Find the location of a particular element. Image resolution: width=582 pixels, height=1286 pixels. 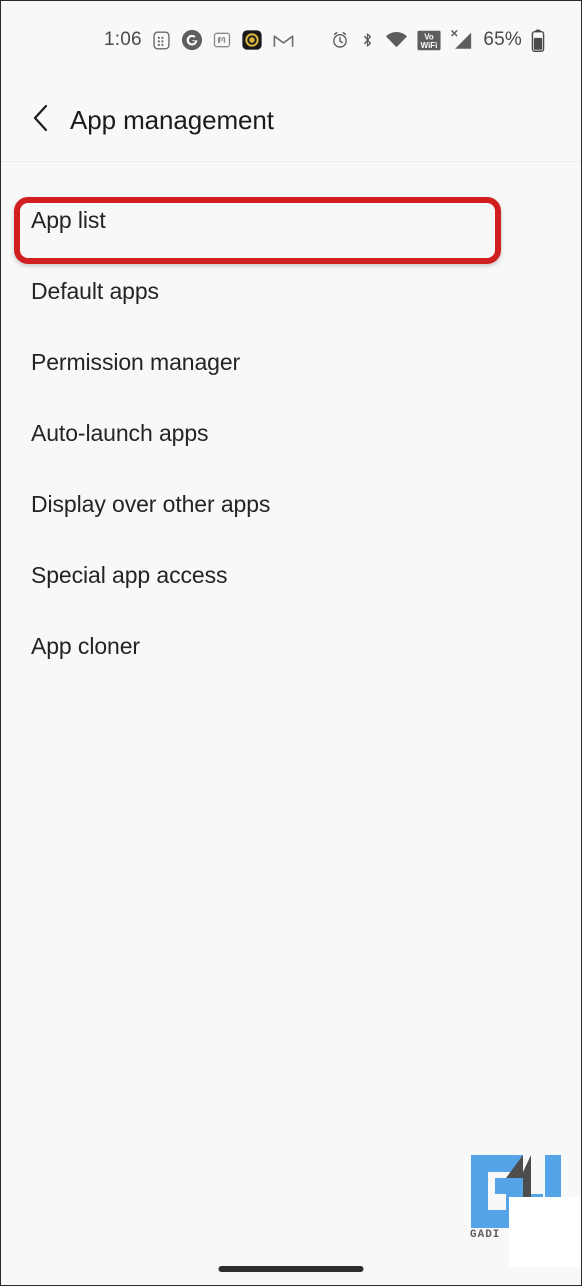

list-item-label: App cloner is located at coordinates (85, 646).